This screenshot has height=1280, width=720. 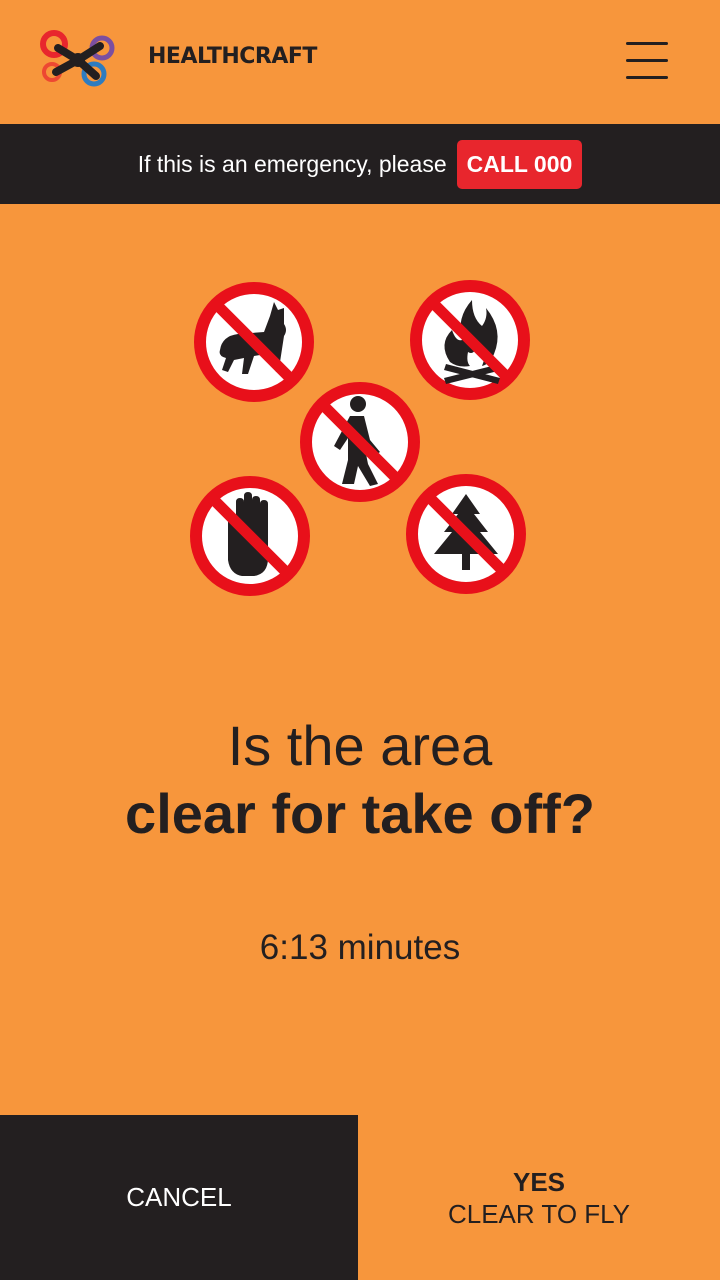 What do you see at coordinates (360, 780) in the screenshot?
I see `takeoff-question: Is the area clear for take off?` at bounding box center [360, 780].